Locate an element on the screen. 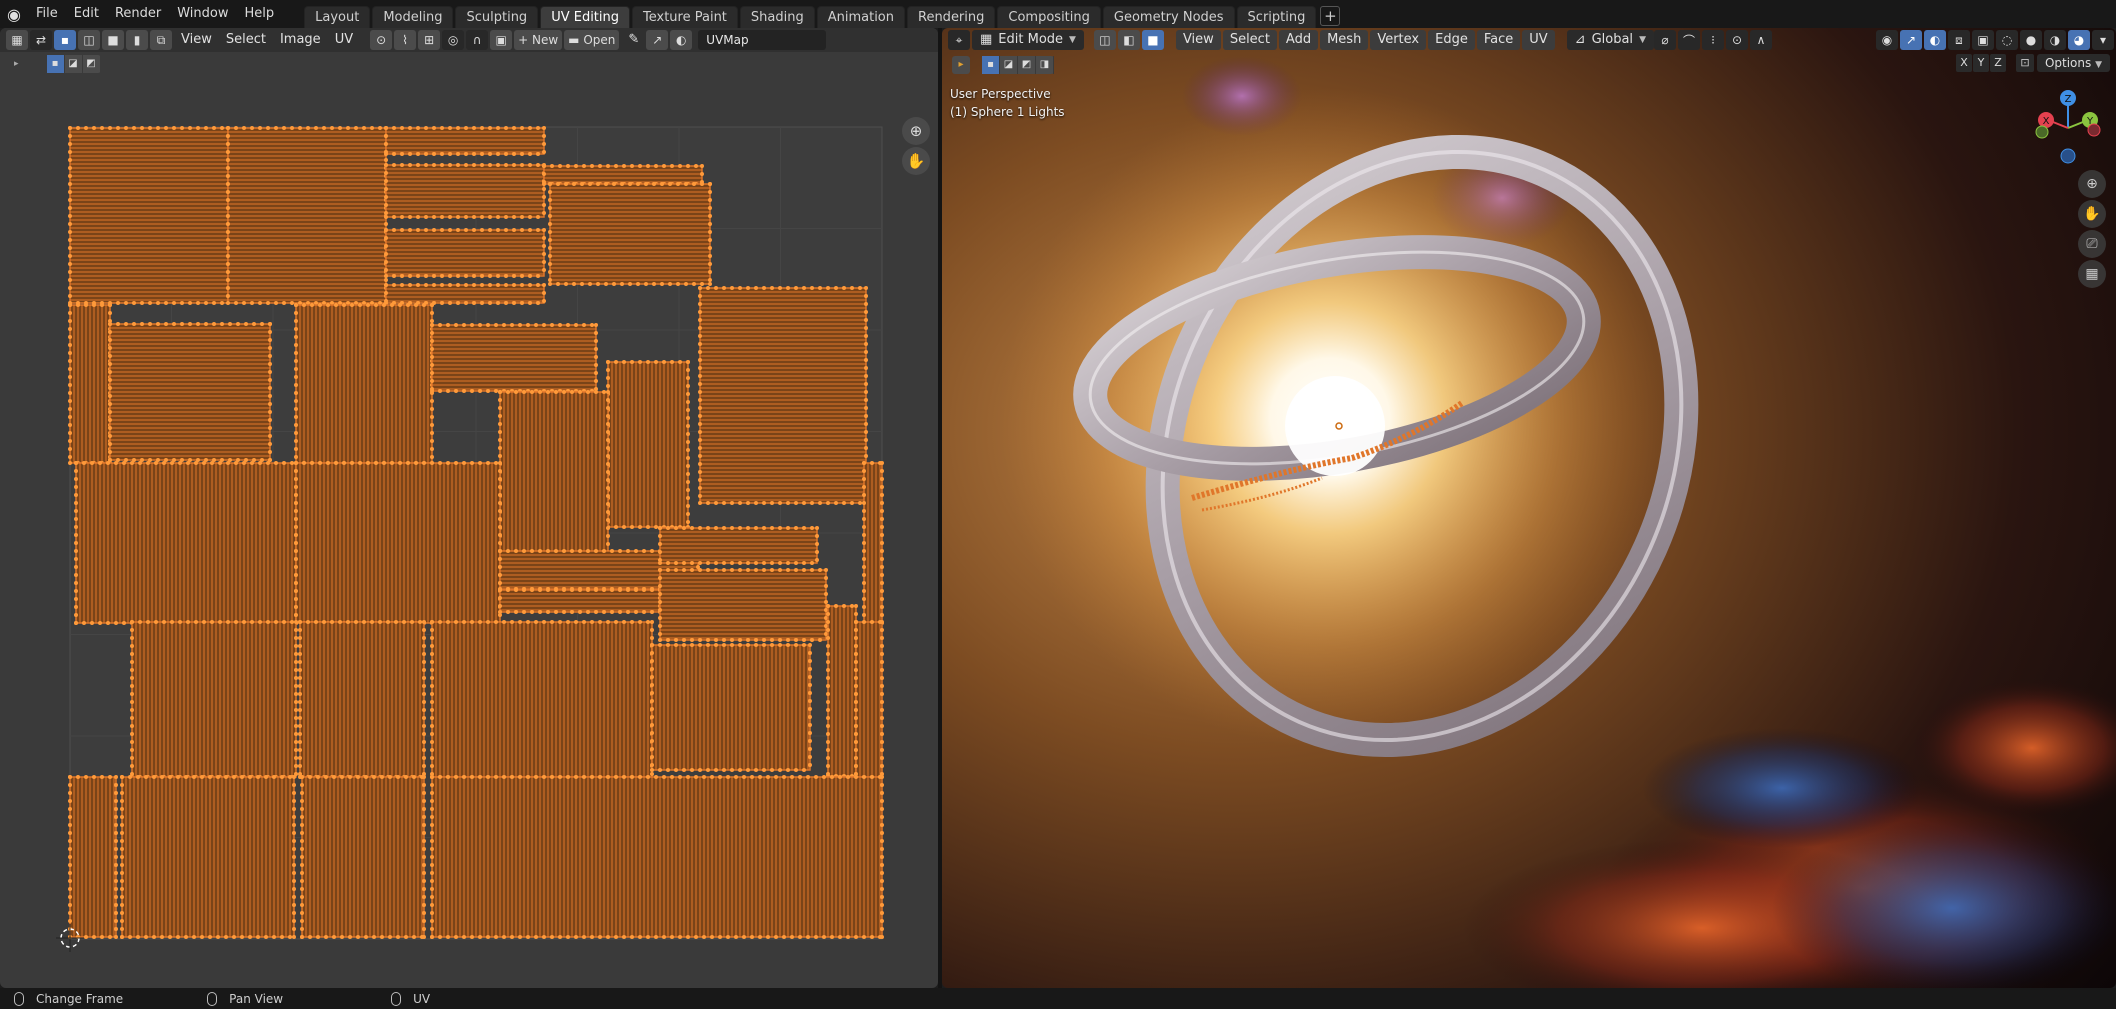 This screenshot has width=2116, height=1009. vp-menu-mesh: Mesh is located at coordinates (1344, 40).